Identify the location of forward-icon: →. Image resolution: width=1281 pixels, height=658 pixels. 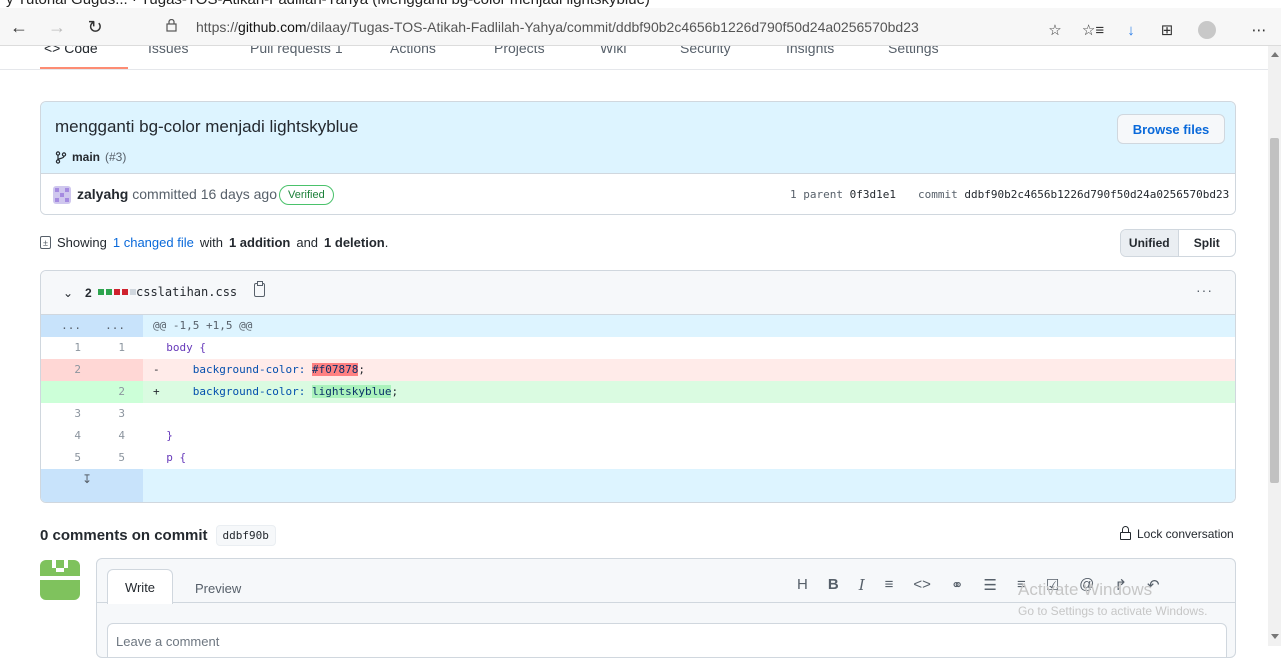
(57, 27).